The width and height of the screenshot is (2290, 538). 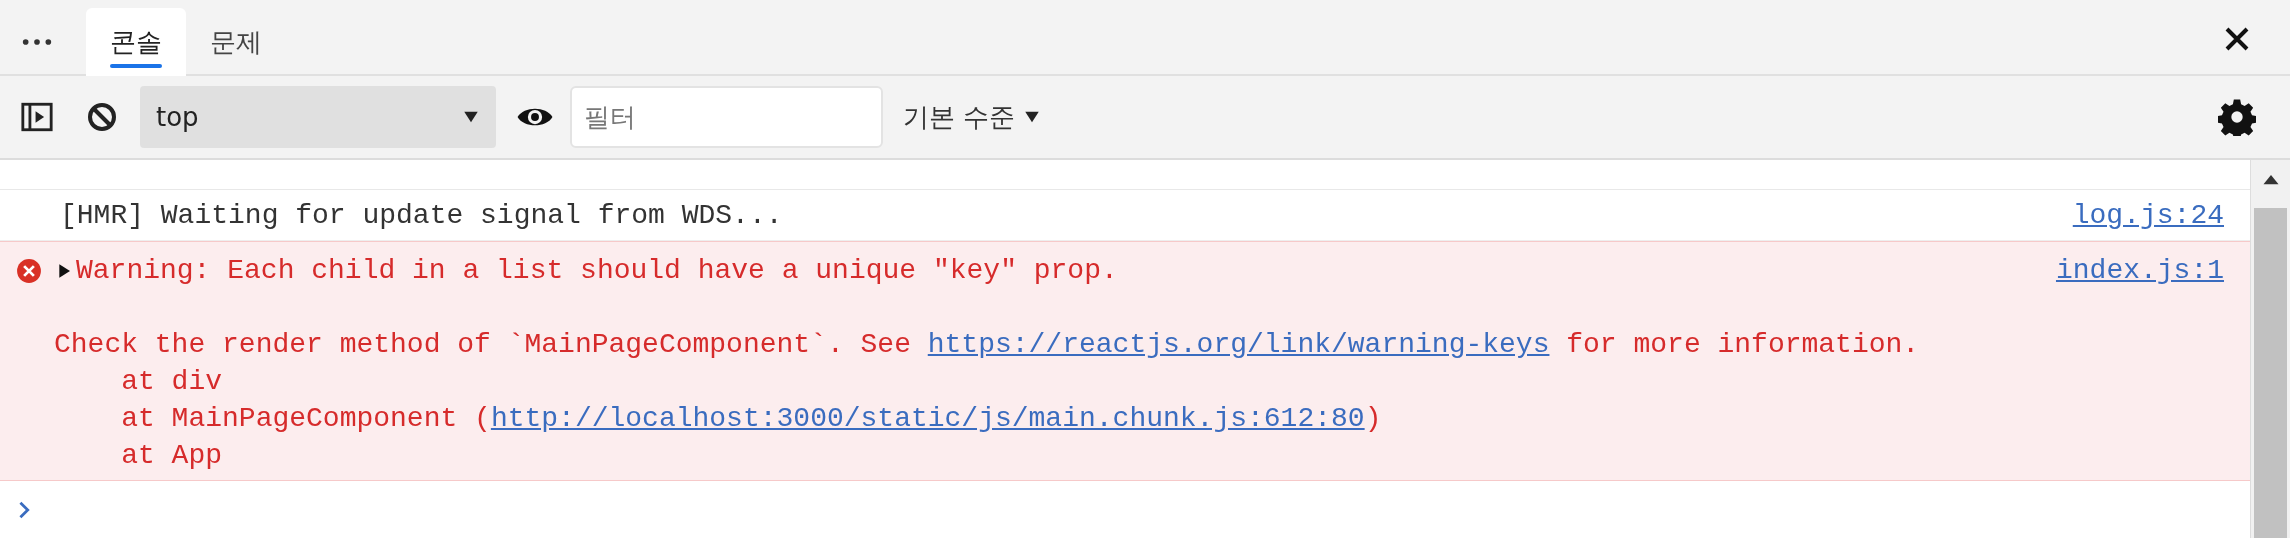 I want to click on tab: 콘솔, so click(x=136, y=42).